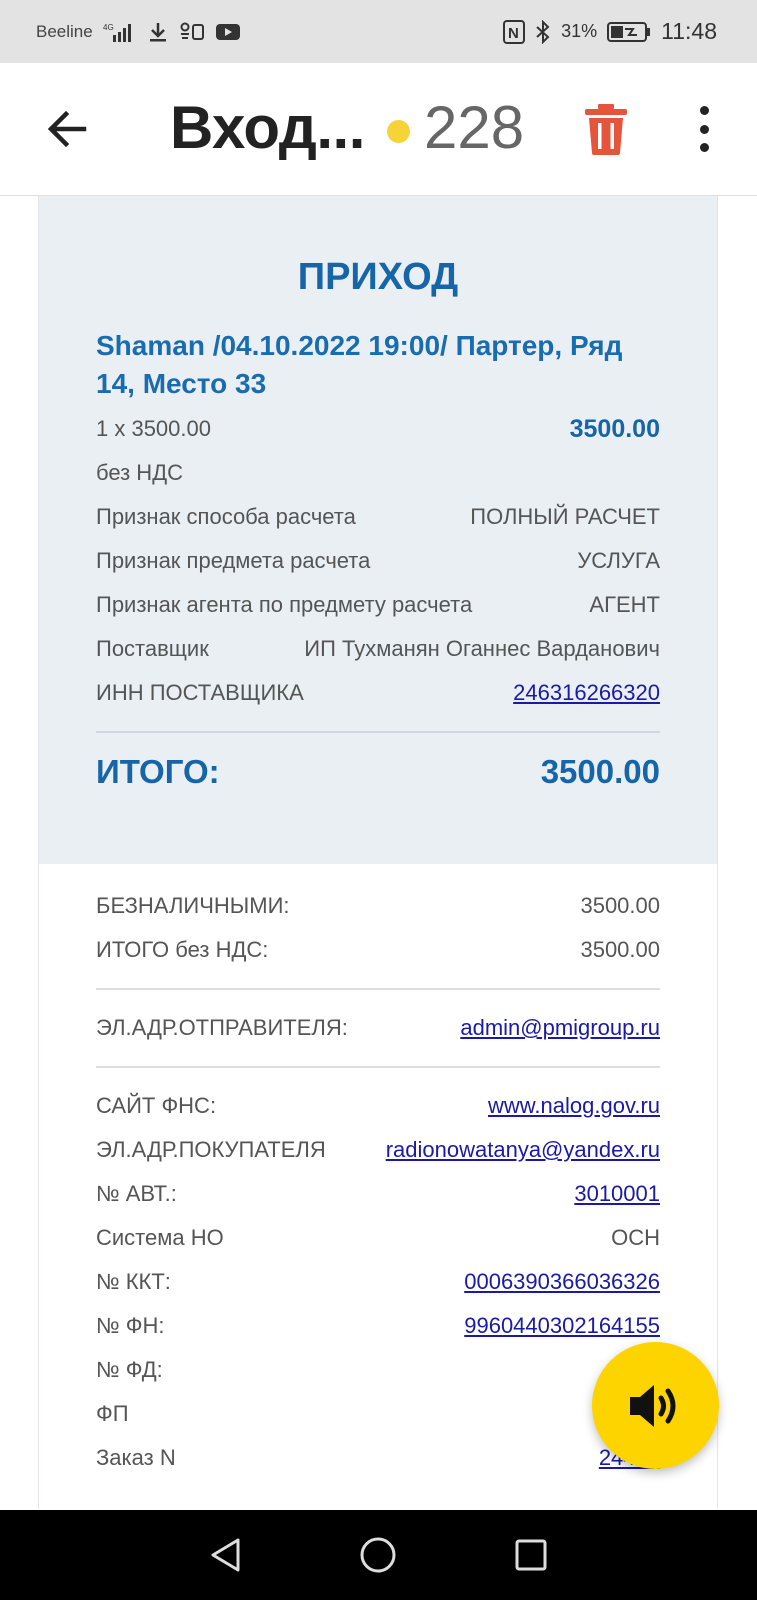  I want to click on info-row: Заказ N24426, so click(378, 1458).